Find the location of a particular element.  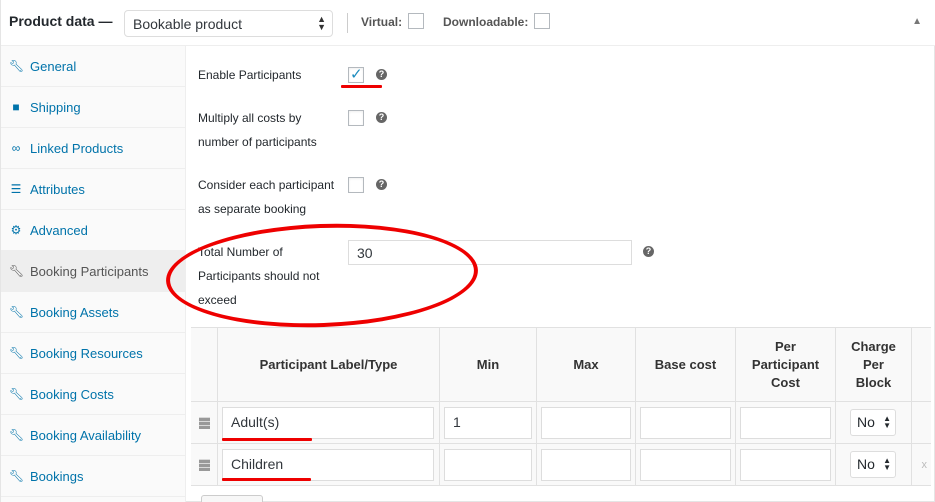

tab-label: Advanced is located at coordinates (59, 230).